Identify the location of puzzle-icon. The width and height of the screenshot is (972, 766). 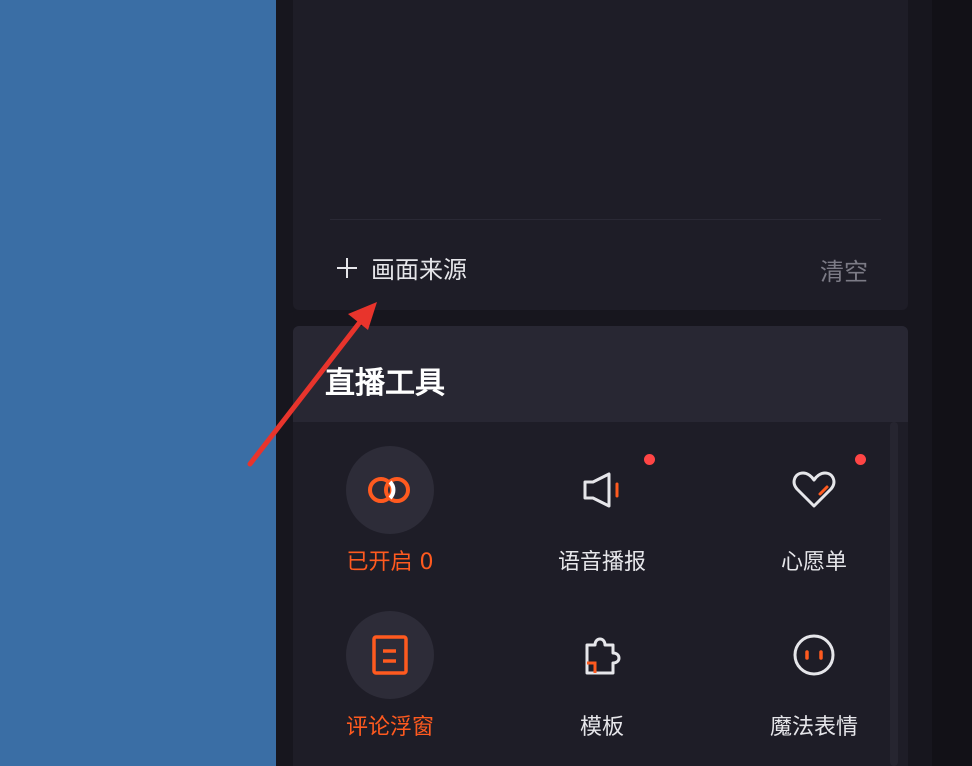
(602, 655).